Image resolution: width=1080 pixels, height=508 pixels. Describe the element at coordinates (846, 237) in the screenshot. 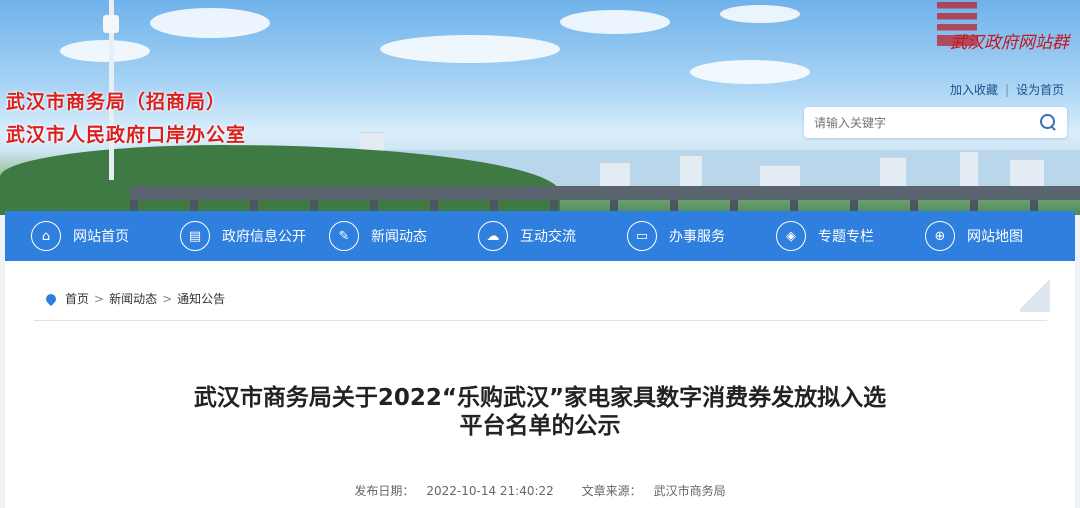

I see `nav-item-label: 专题专栏` at that location.